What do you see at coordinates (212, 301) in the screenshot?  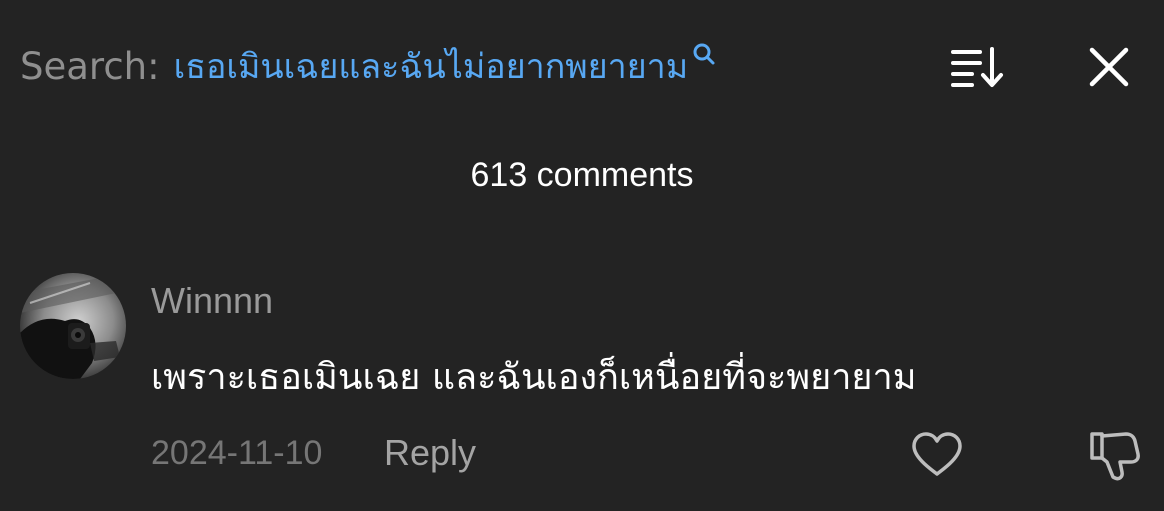 I see `comment-username: Winnnn` at bounding box center [212, 301].